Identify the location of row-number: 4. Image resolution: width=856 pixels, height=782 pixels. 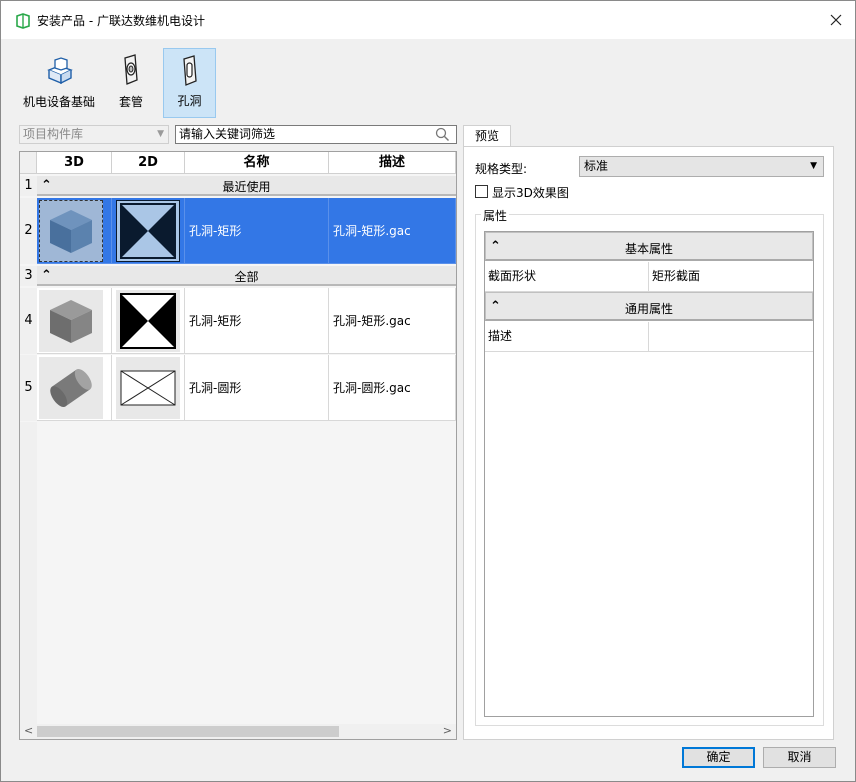
(28, 321).